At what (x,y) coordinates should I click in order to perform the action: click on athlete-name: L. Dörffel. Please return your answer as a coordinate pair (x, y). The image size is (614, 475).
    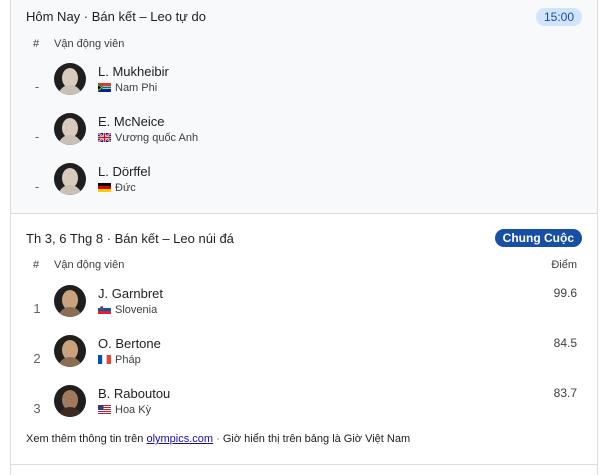
    Looking at the image, I should click on (124, 171).